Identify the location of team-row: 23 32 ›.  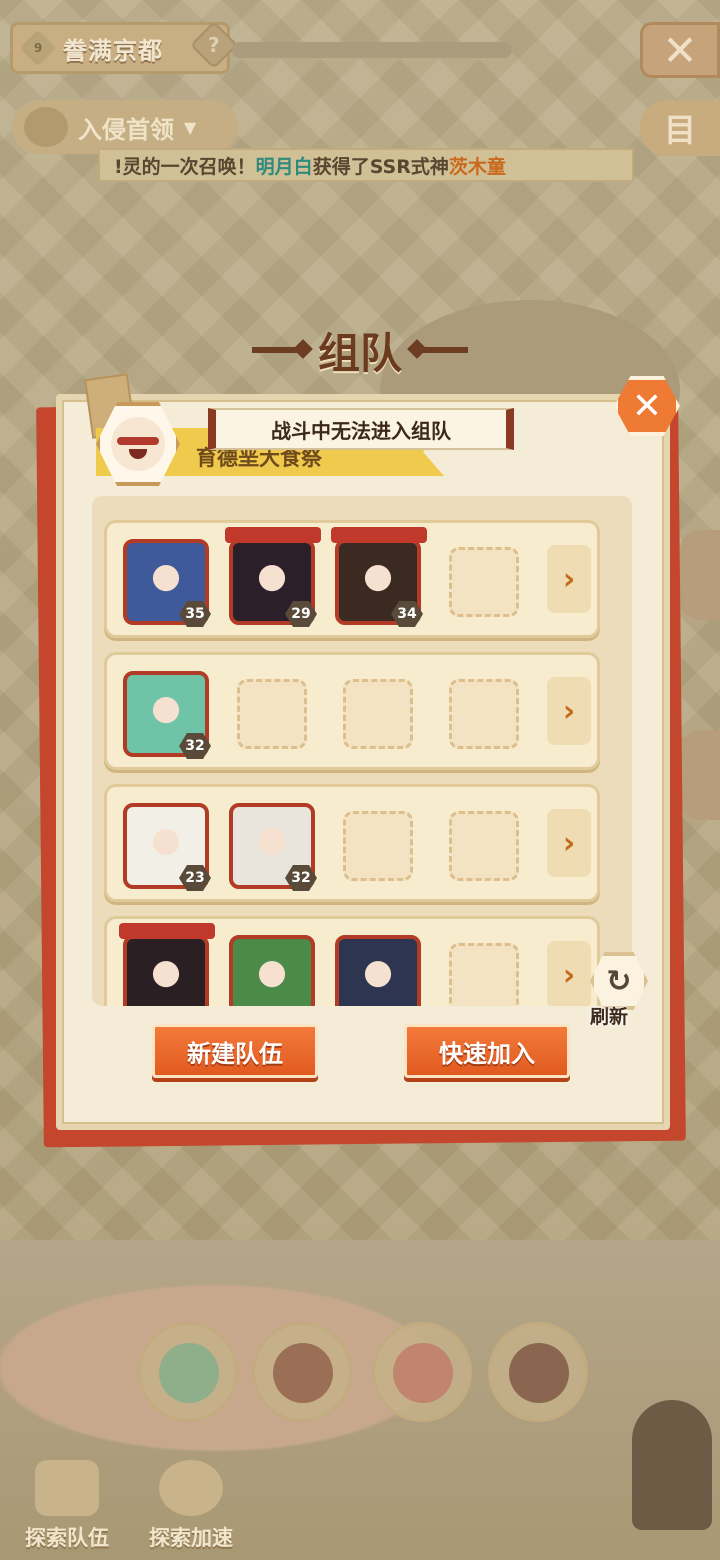
(352, 843).